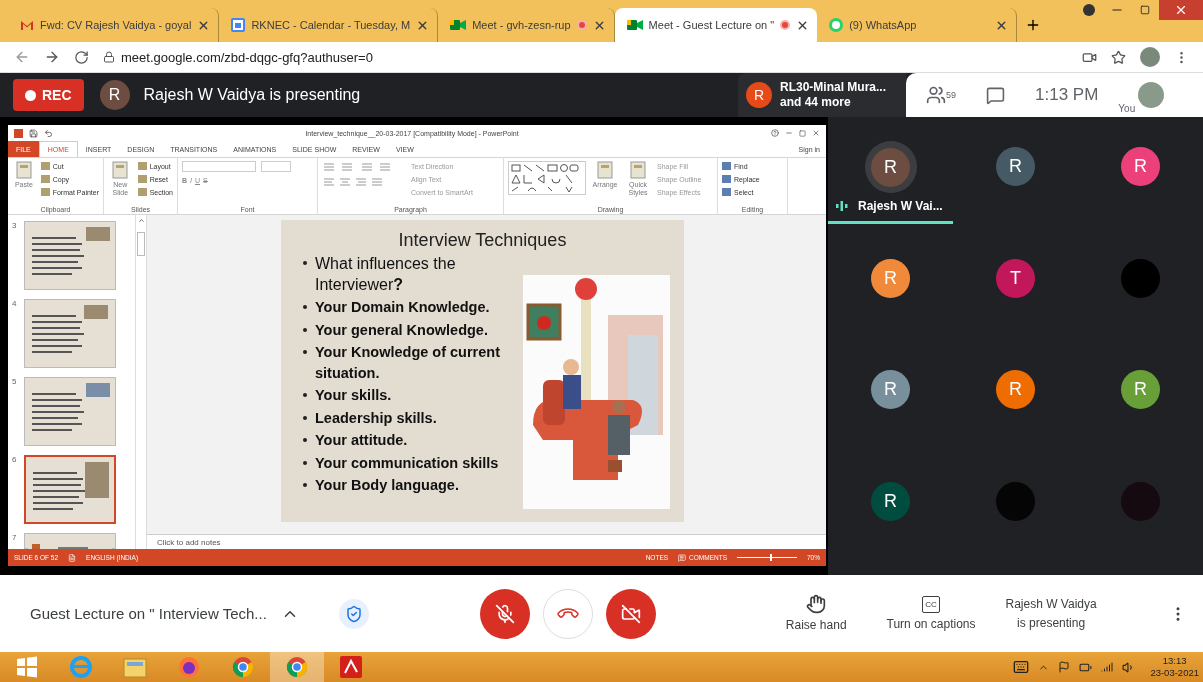 Image resolution: width=1203 pixels, height=682 pixels. I want to click on bullet-text: Your communication skills, so click(407, 463).